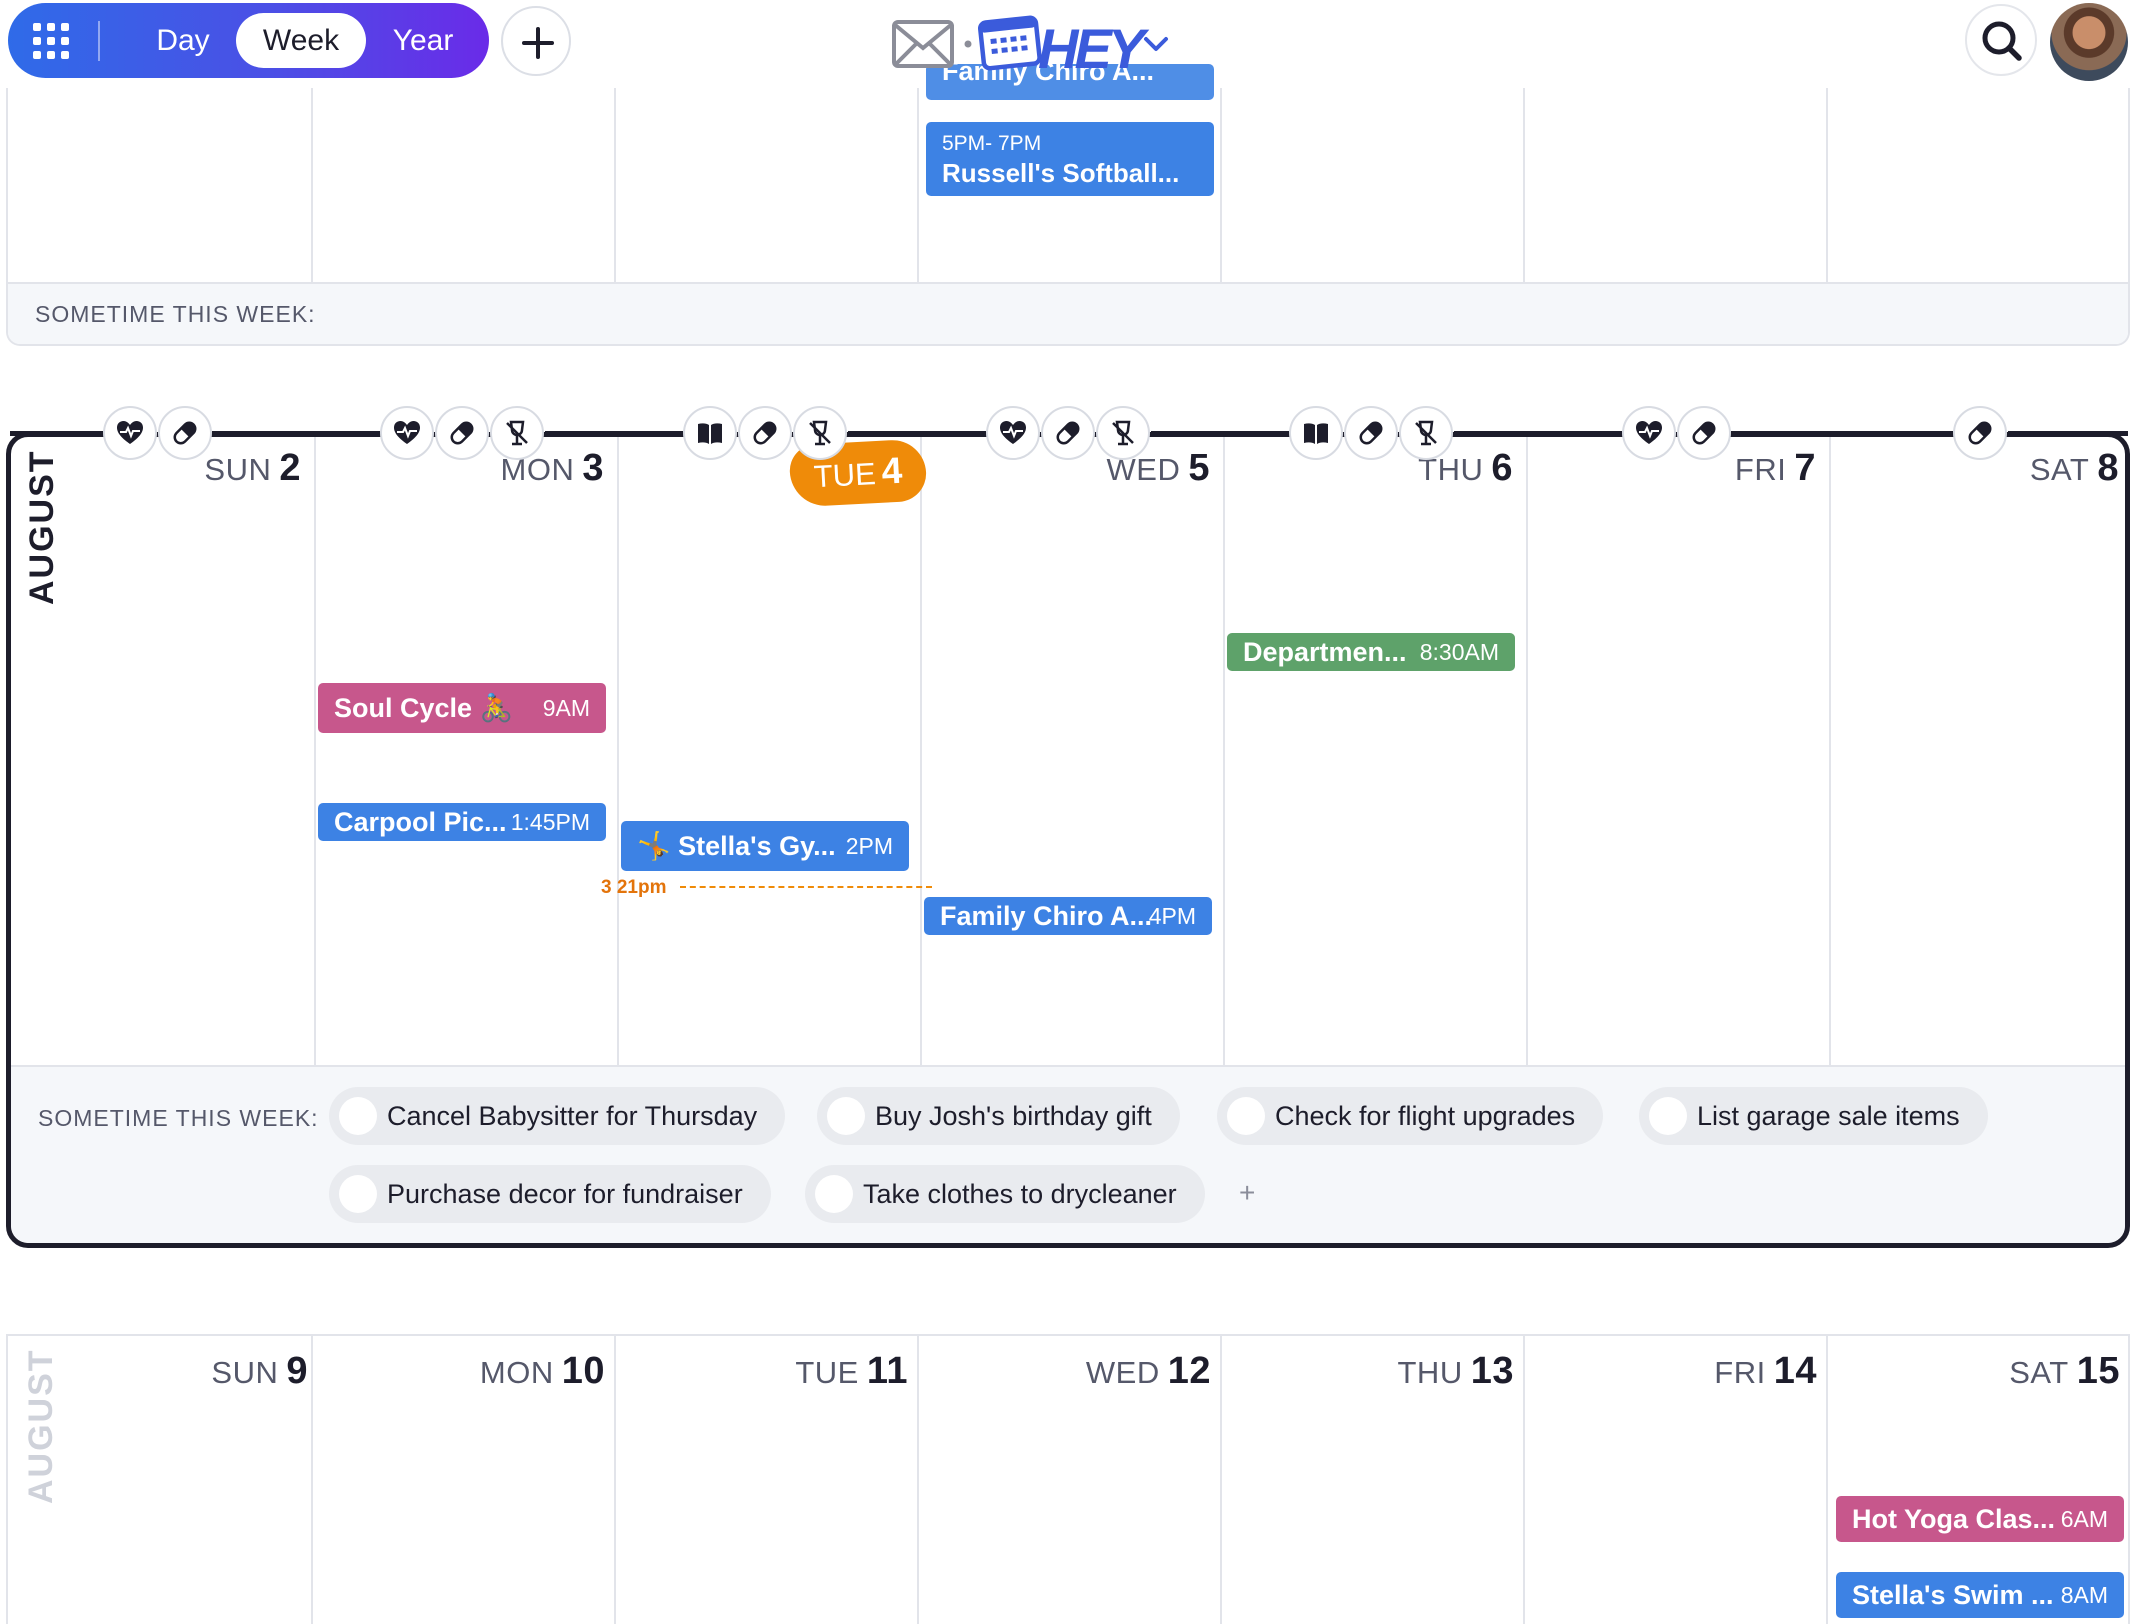 The height and width of the screenshot is (1624, 2138). I want to click on view-week-tab: Week, so click(301, 40).